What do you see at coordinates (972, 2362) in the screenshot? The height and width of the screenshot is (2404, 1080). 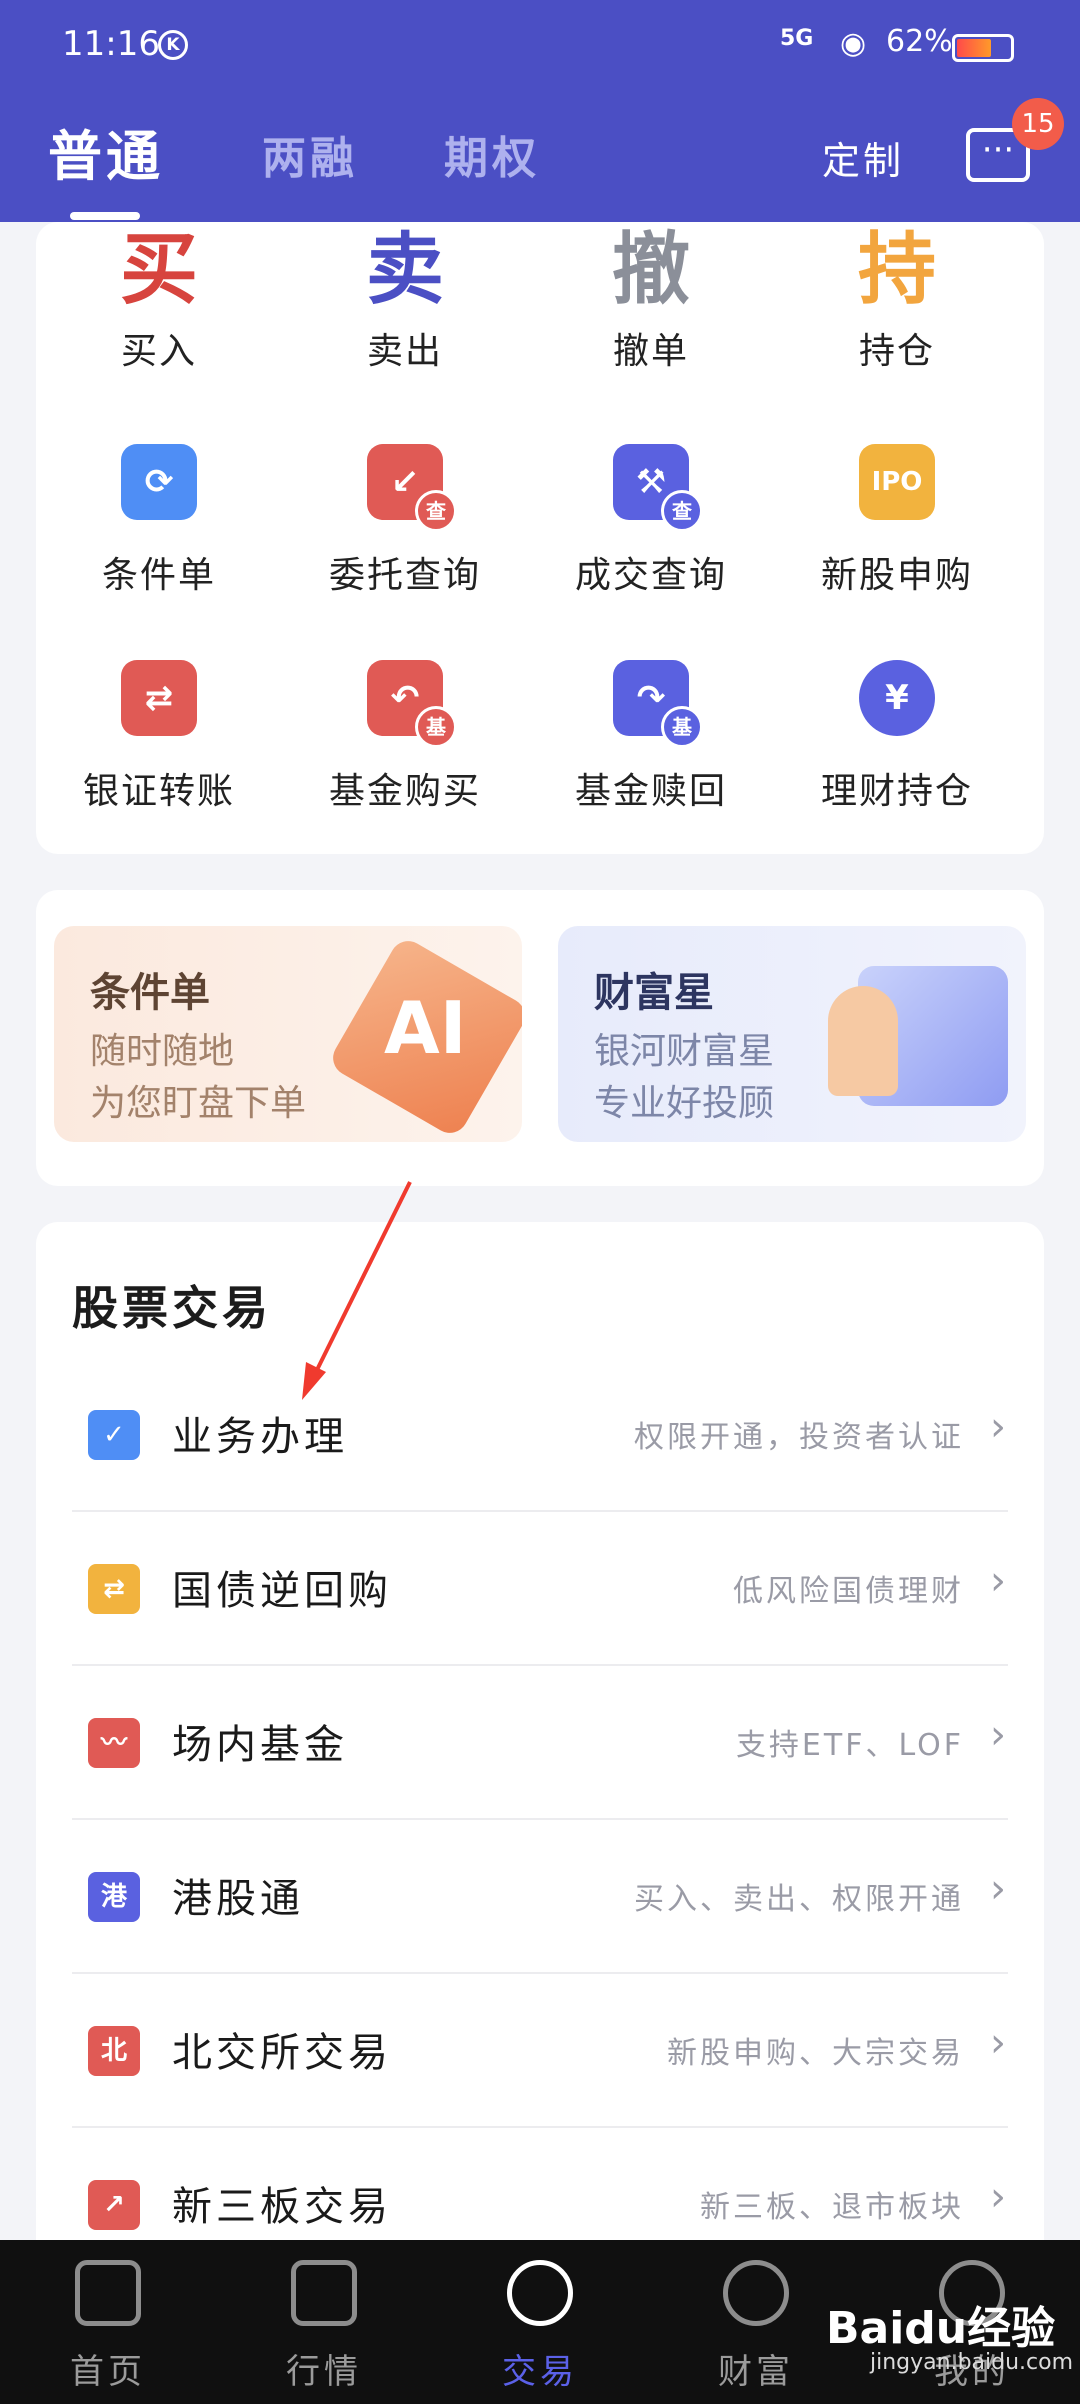 I see `watermark-url: jingyan.baidu.com` at bounding box center [972, 2362].